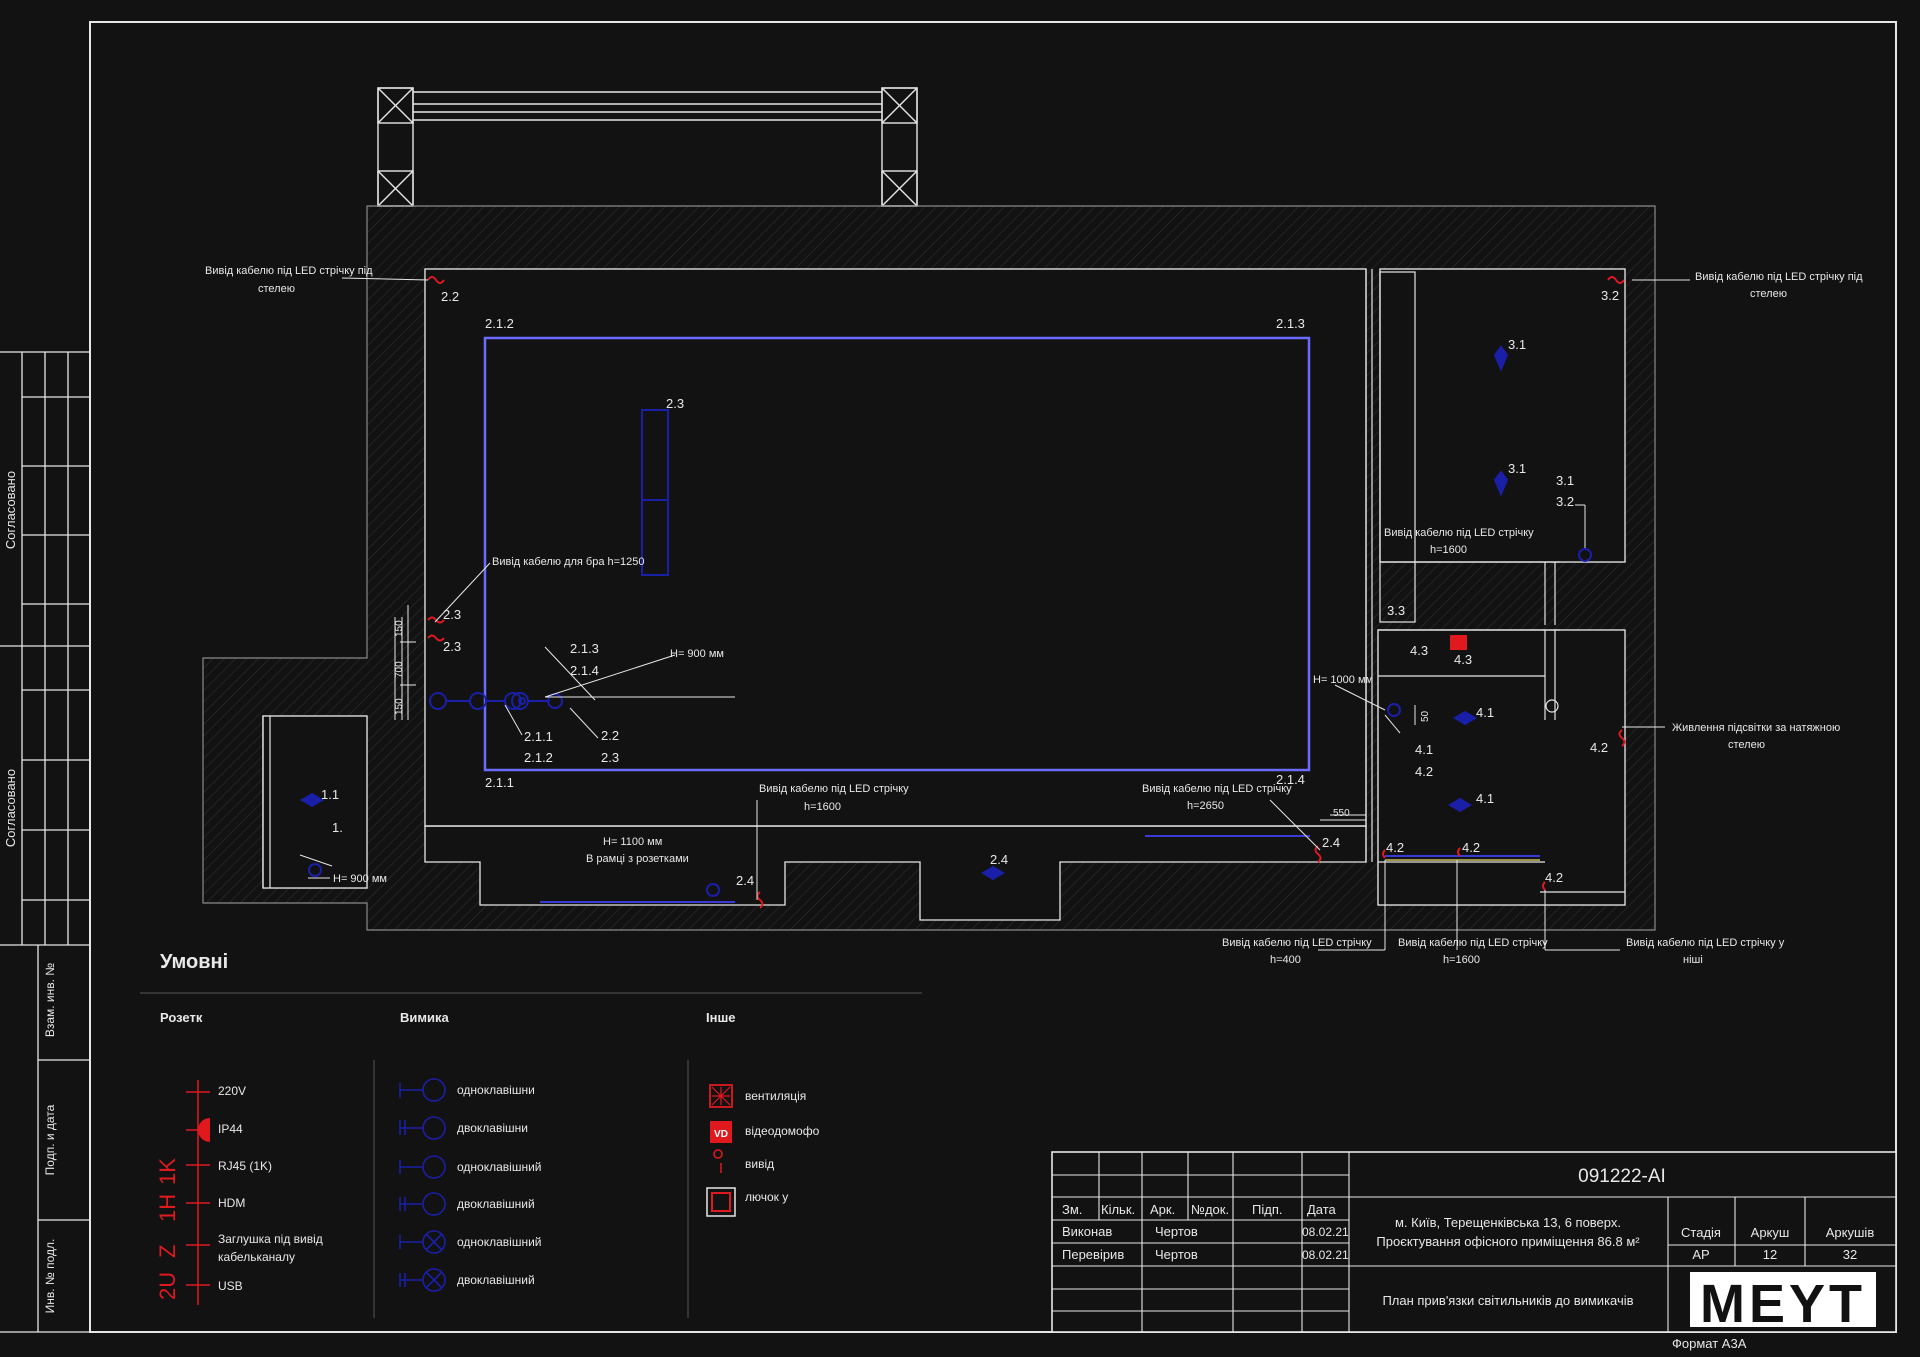 This screenshot has height=1357, width=1920. What do you see at coordinates (1176, 1231) in the screenshot?
I see `row1-name: Чертов` at bounding box center [1176, 1231].